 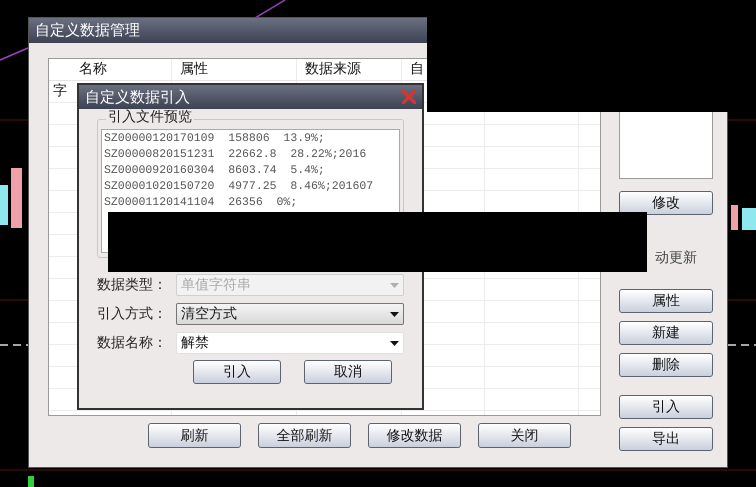 What do you see at coordinates (348, 372) in the screenshot?
I see `dialog-button: 取消` at bounding box center [348, 372].